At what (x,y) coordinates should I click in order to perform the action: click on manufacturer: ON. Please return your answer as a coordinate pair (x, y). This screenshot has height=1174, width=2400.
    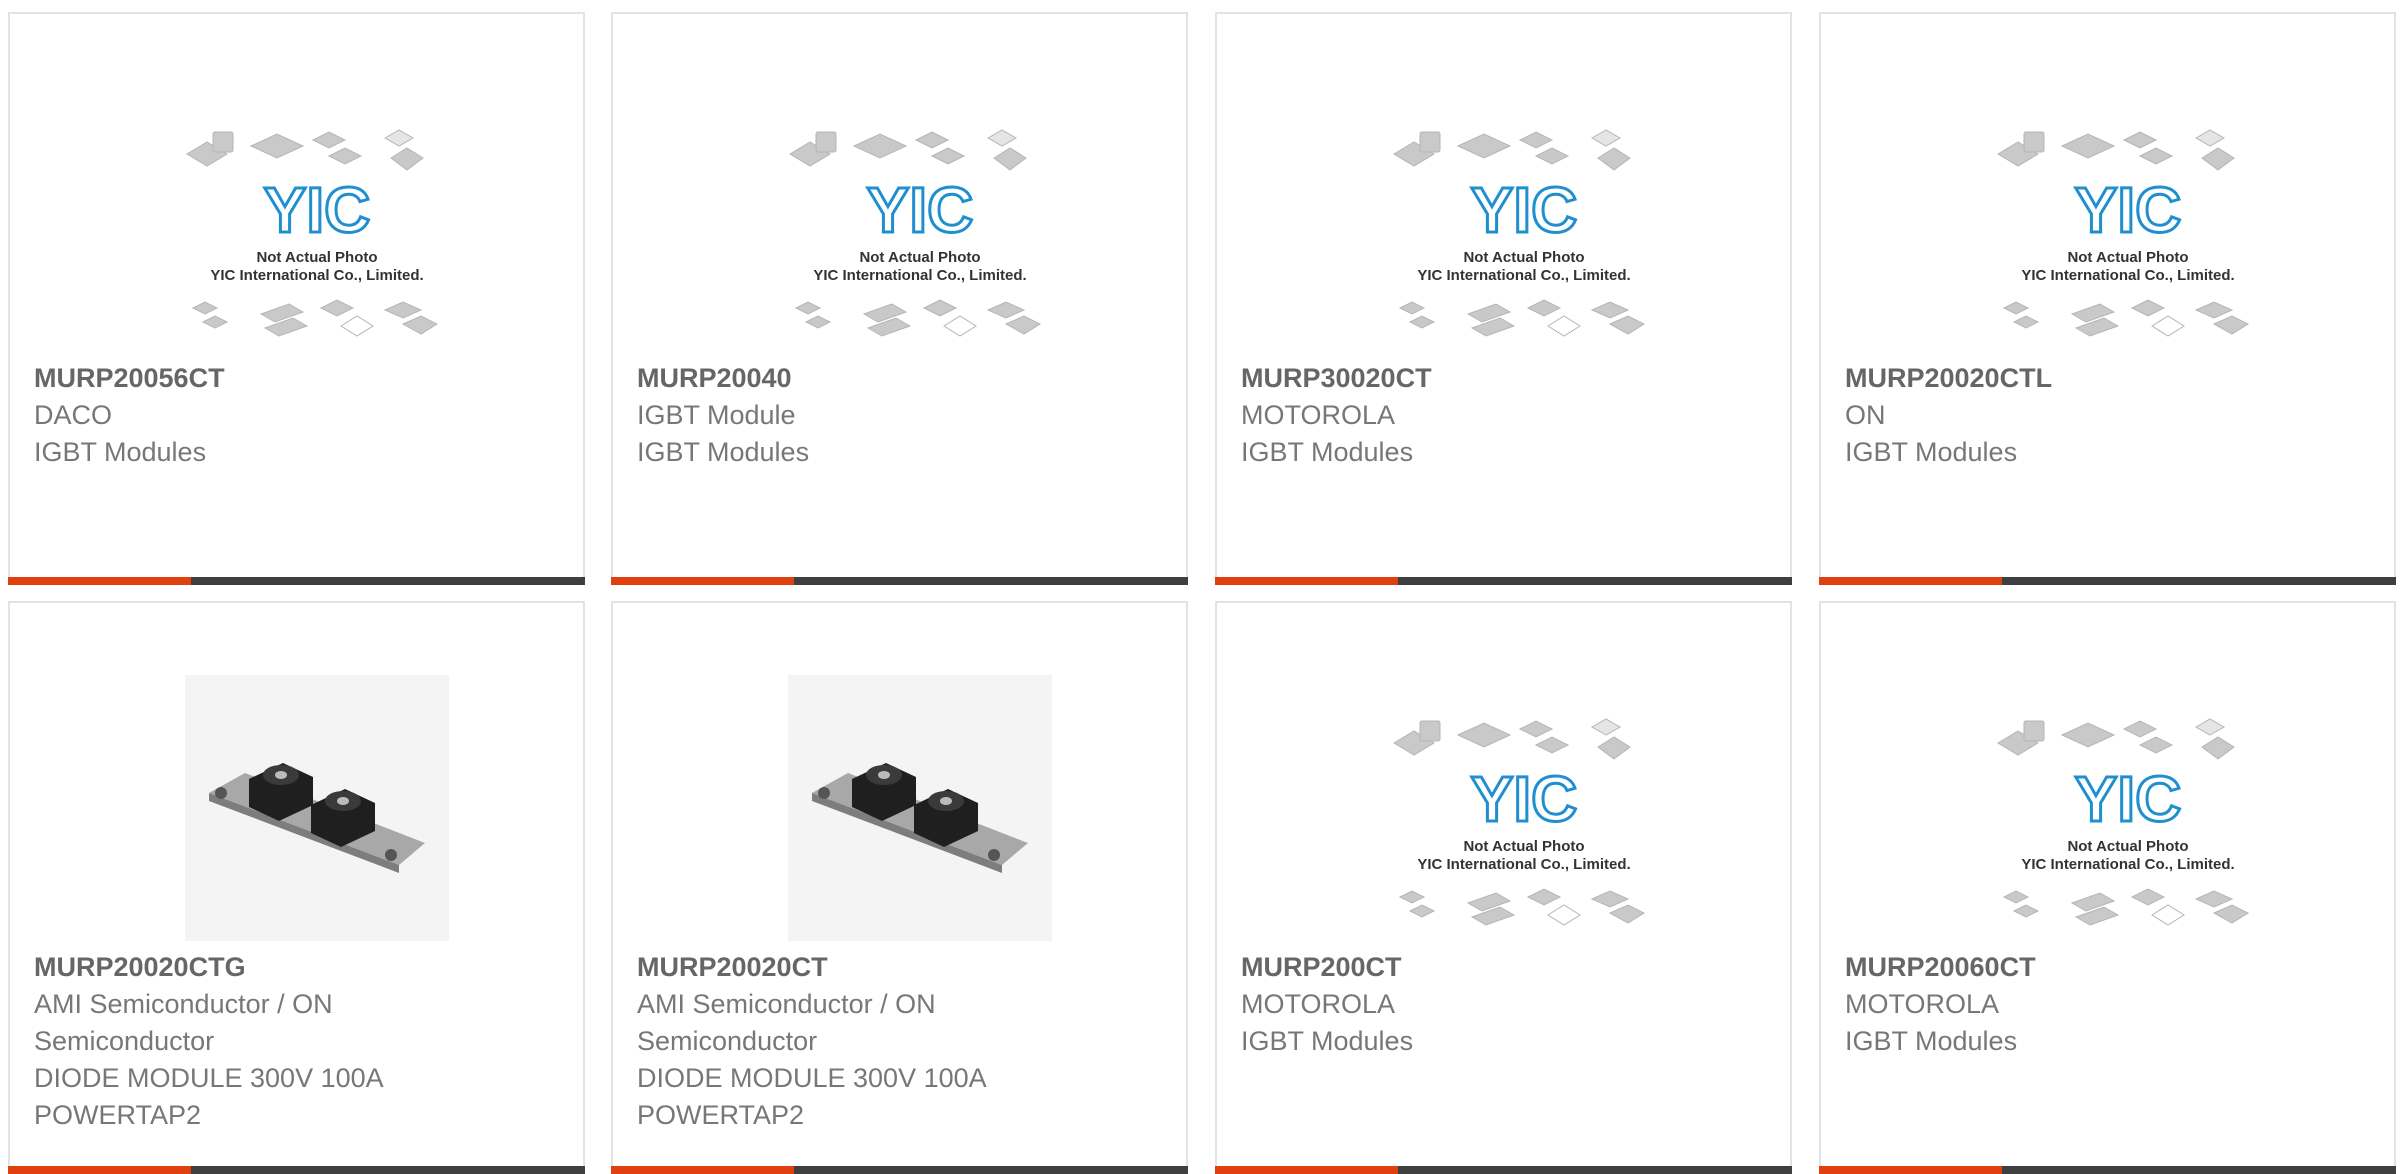
    Looking at the image, I should click on (1865, 415).